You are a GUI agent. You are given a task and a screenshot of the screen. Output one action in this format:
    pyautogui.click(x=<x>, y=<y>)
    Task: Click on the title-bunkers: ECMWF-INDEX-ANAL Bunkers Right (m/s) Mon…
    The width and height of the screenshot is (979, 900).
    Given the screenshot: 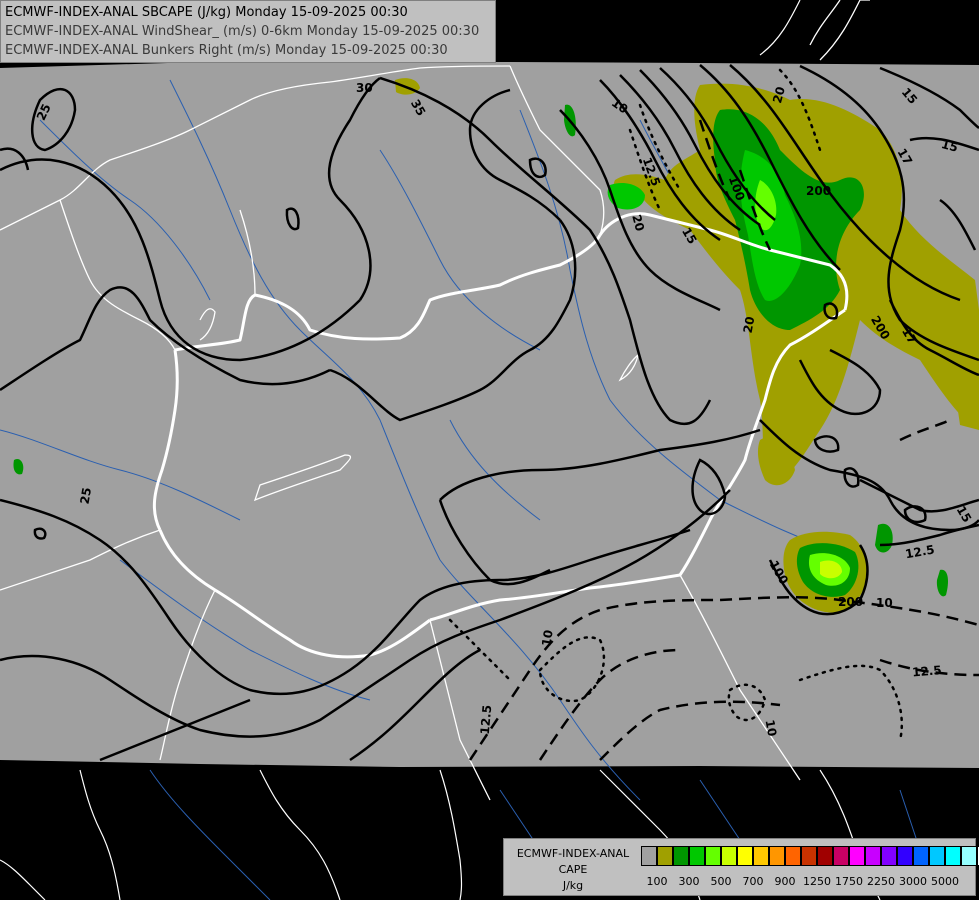 What is the action you would take?
    pyautogui.click(x=226, y=50)
    